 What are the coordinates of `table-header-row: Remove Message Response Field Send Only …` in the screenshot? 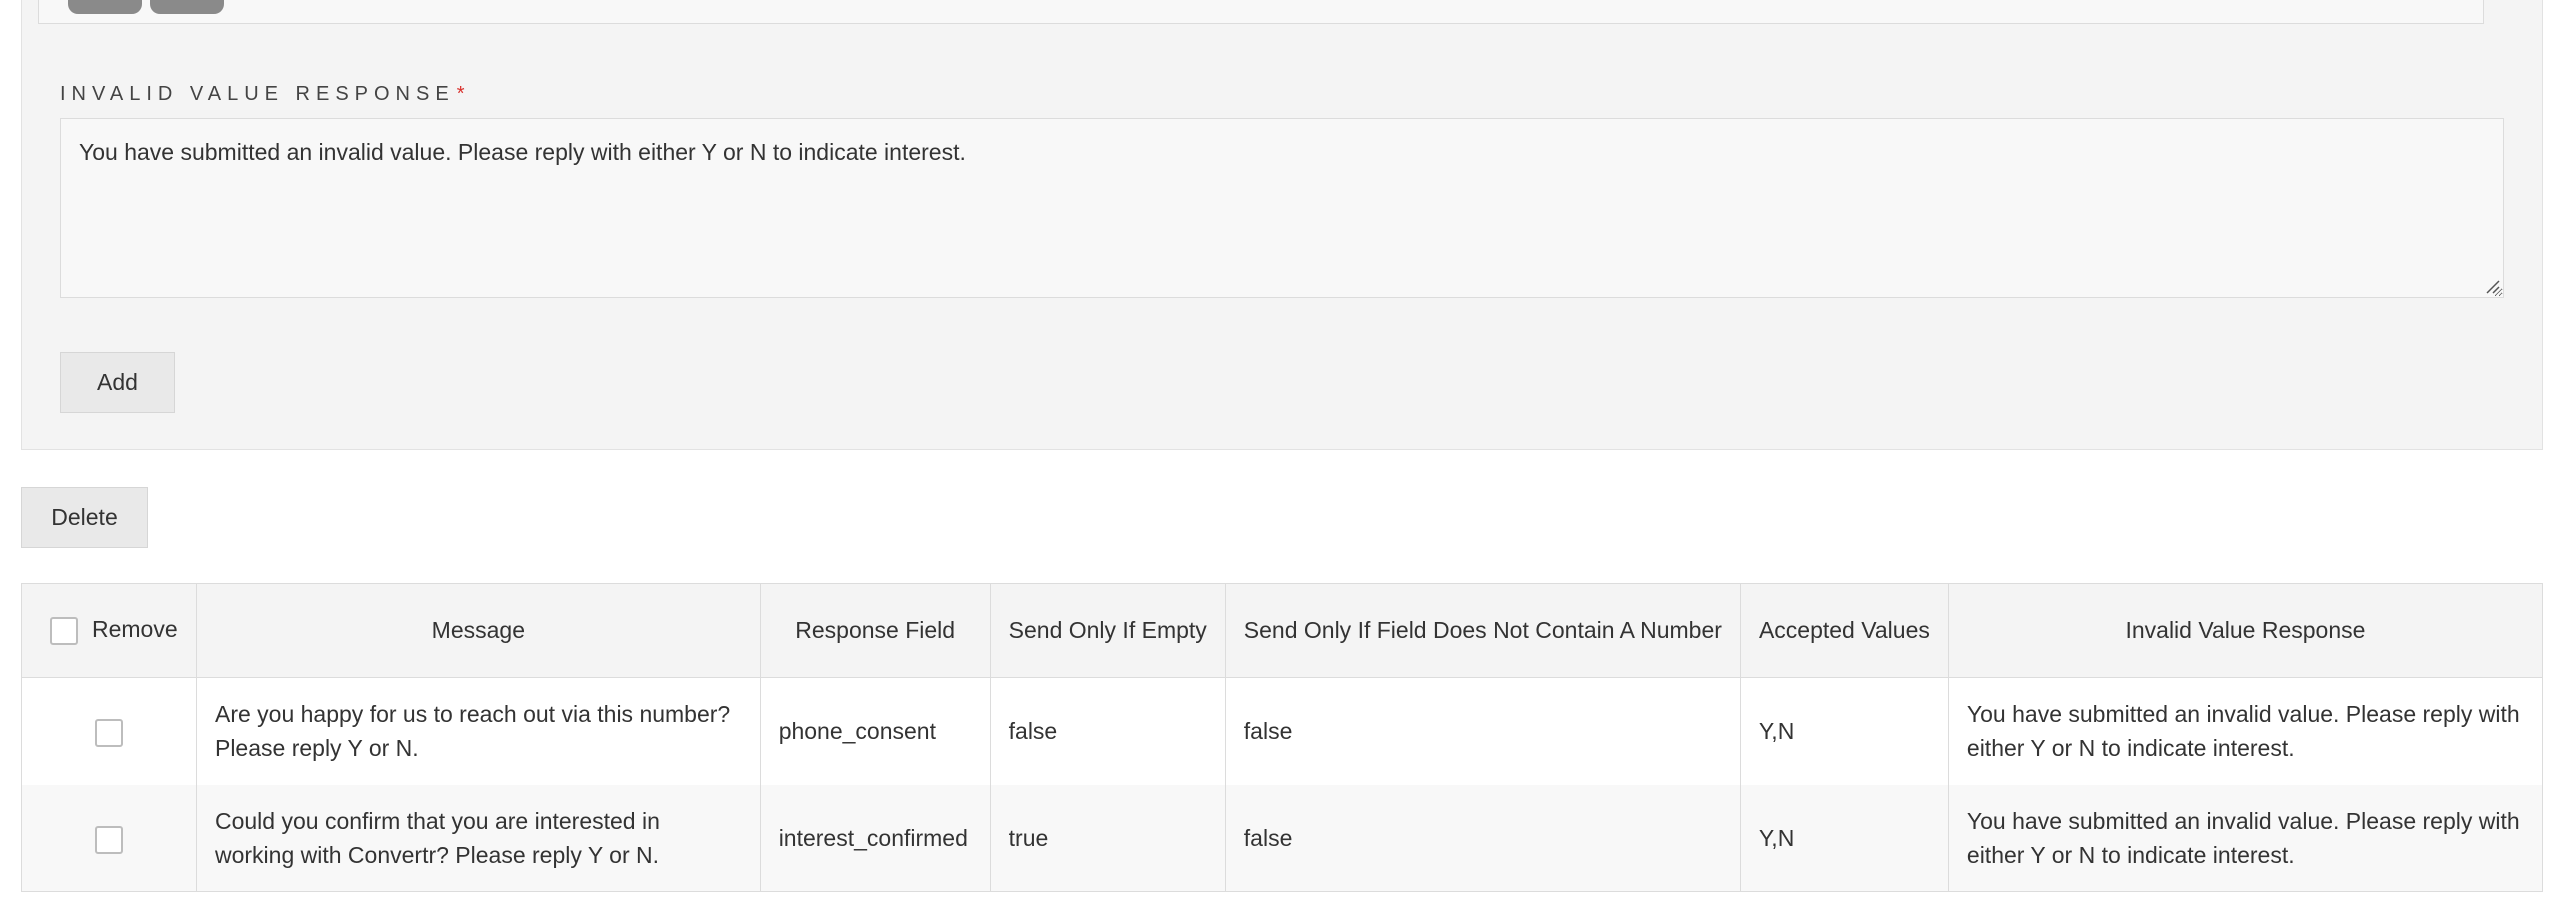 It's located at (1282, 630).